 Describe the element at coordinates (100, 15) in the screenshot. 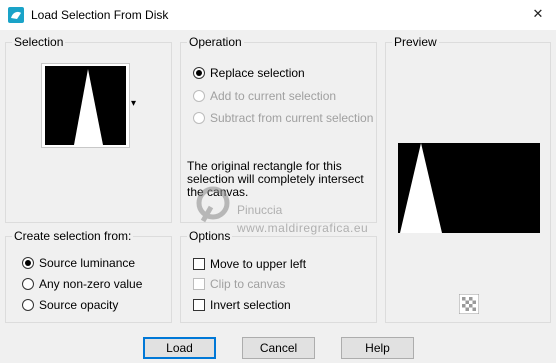

I see `window-title: Load Selection From Disk` at that location.